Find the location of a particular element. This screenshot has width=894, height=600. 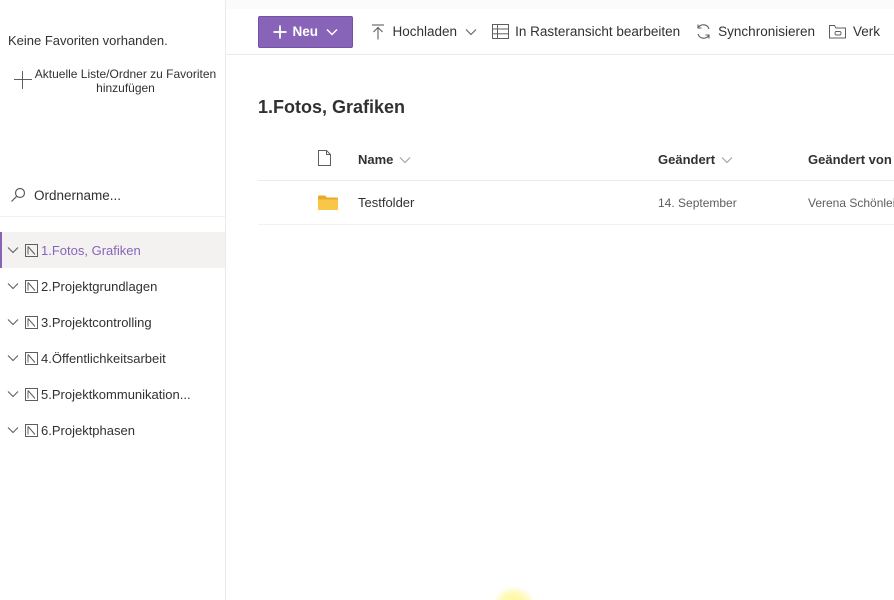

list-header: Name Geändert Geändert von is located at coordinates (576, 160).